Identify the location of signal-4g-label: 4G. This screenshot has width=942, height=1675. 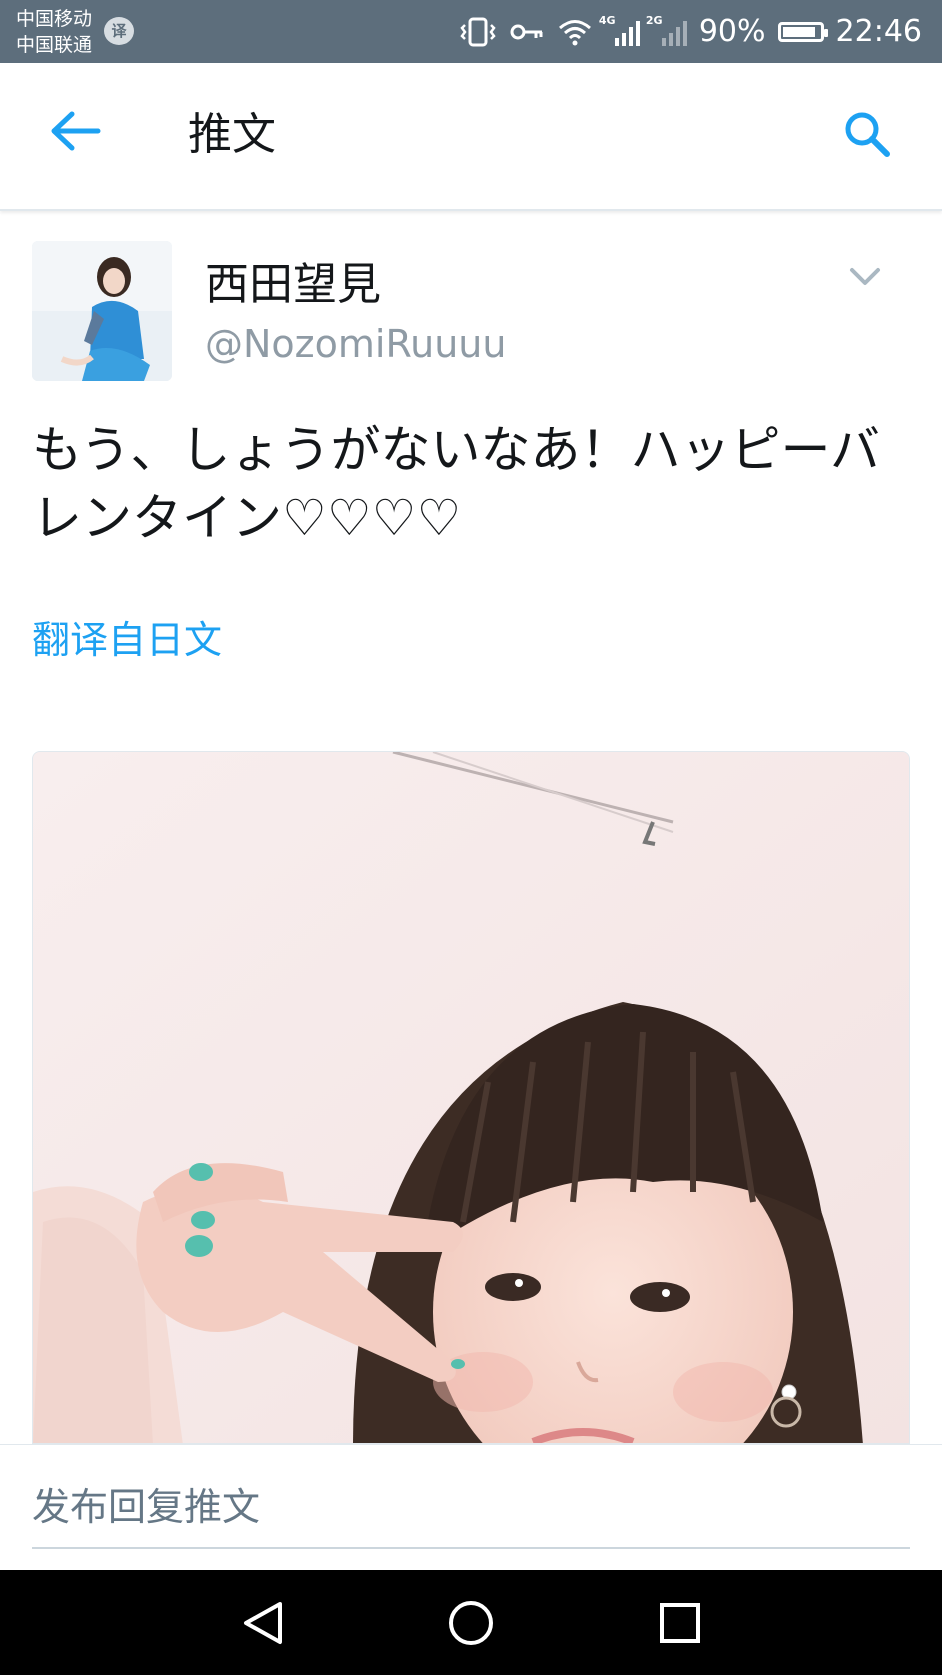
(607, 20).